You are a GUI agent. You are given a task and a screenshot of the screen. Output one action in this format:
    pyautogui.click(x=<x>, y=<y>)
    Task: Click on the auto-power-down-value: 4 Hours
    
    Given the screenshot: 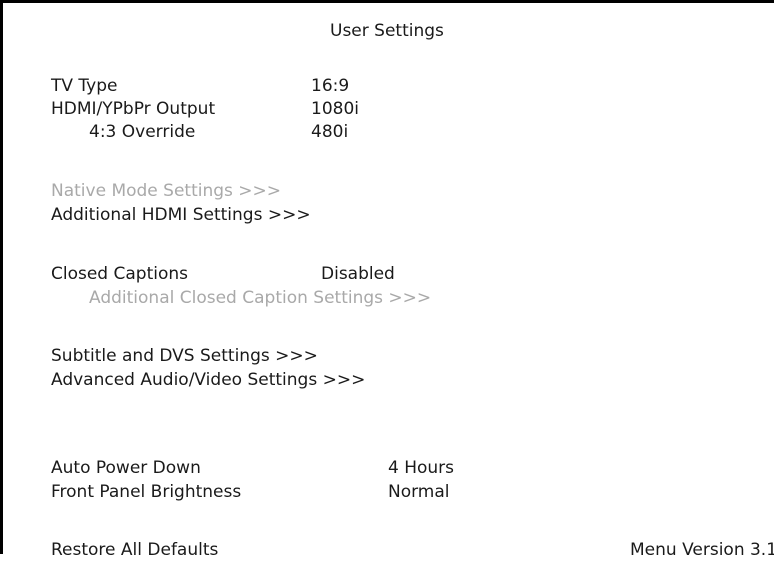 What is the action you would take?
    pyautogui.click(x=421, y=468)
    